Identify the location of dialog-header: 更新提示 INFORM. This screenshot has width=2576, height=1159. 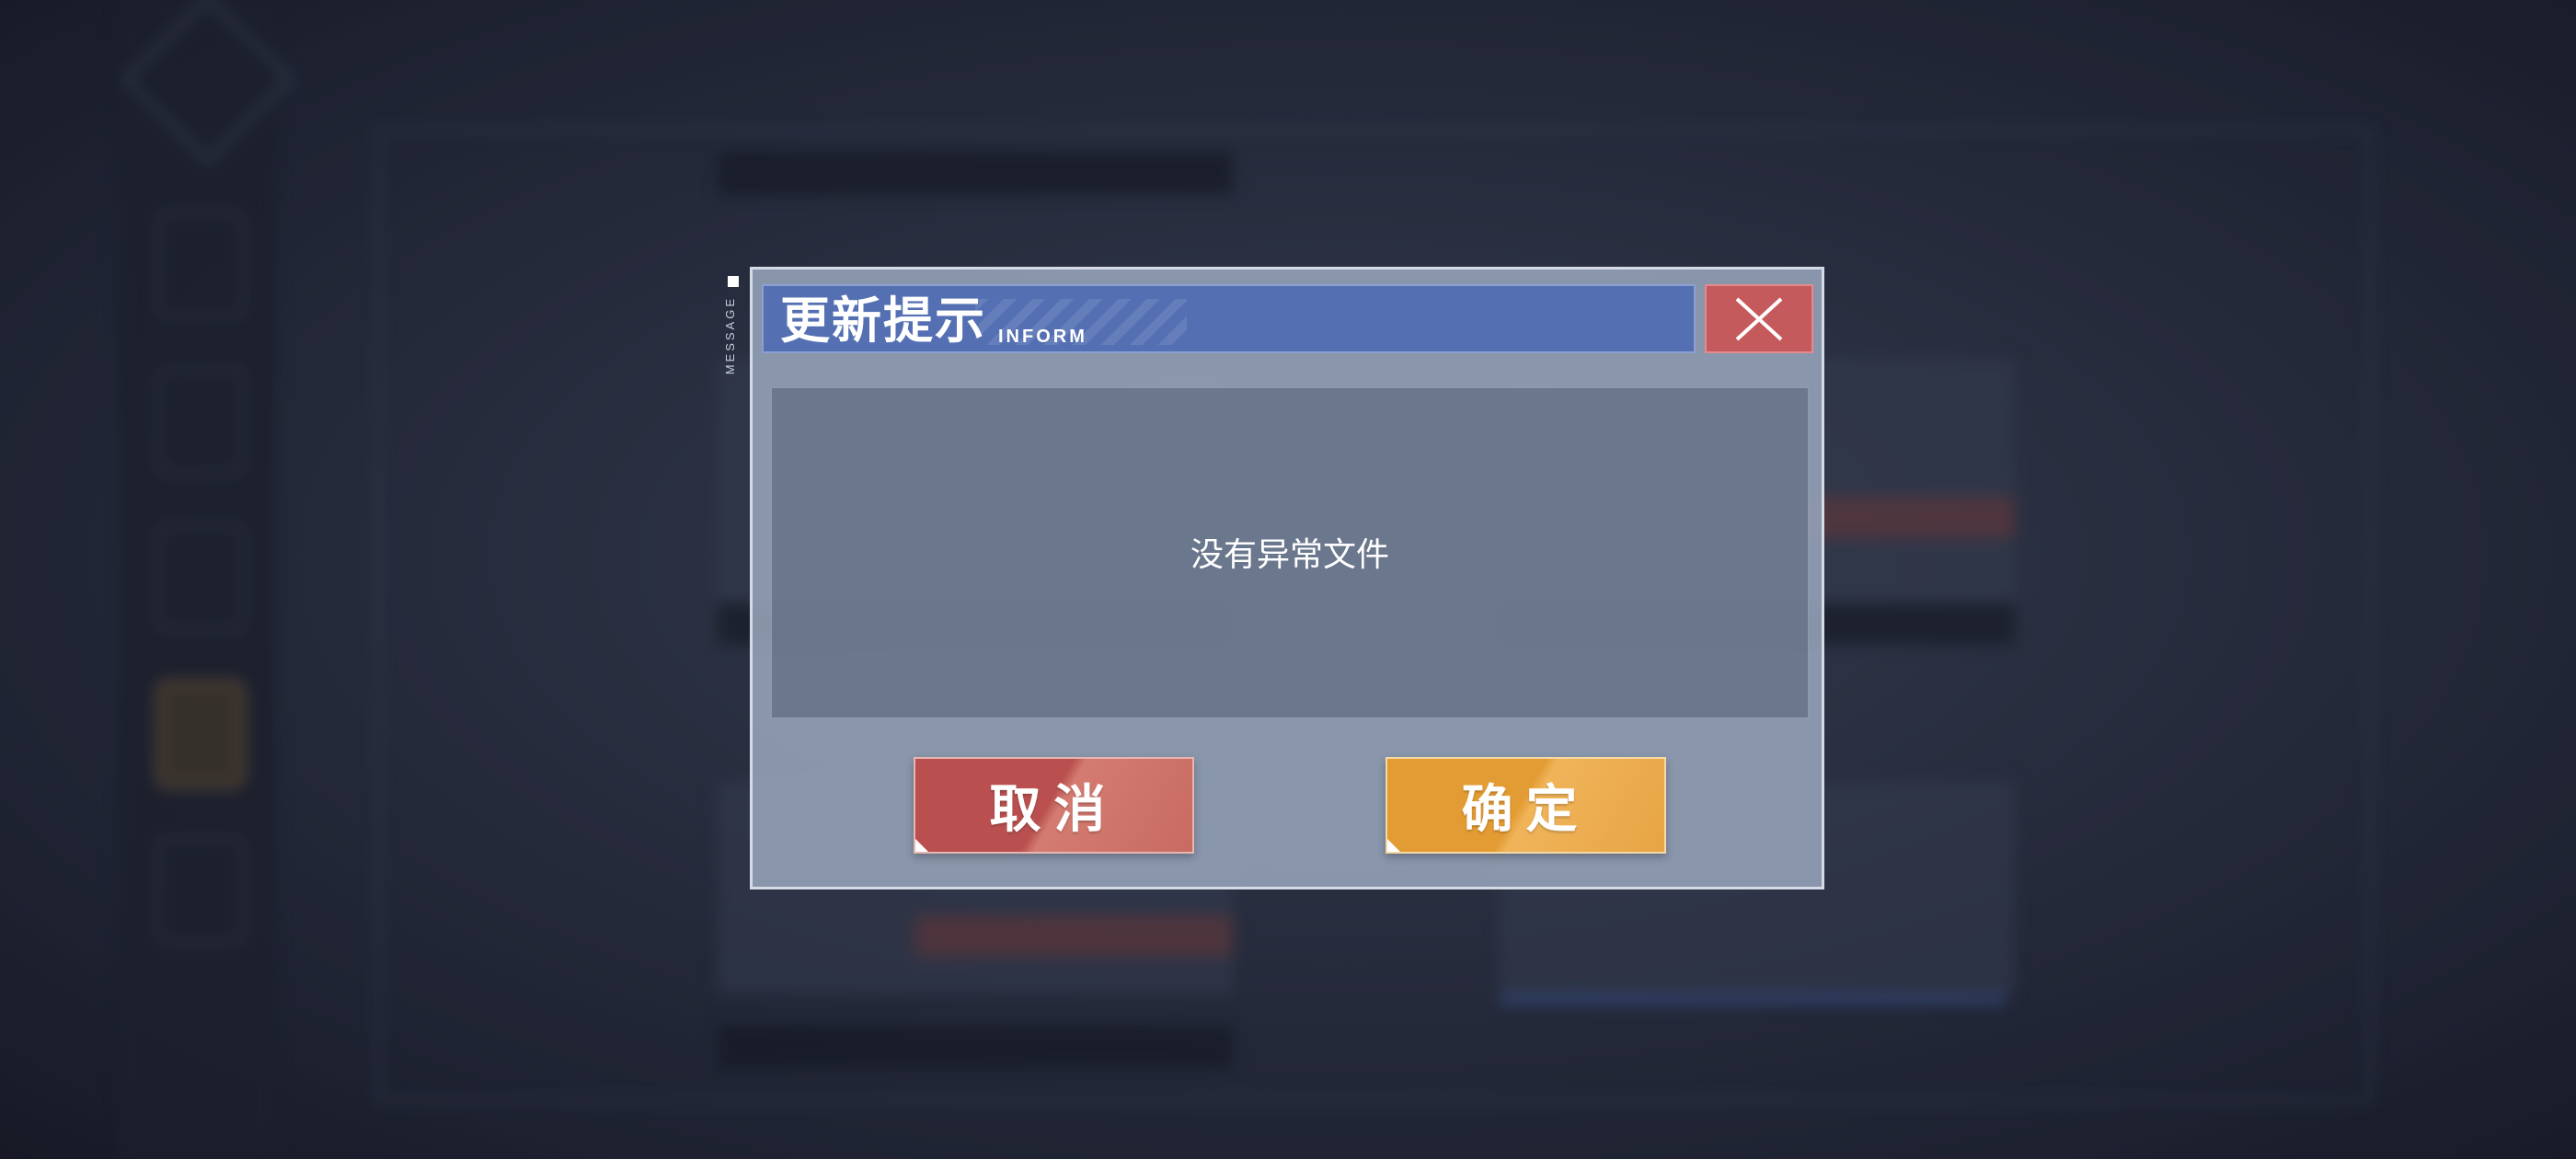
(1229, 318).